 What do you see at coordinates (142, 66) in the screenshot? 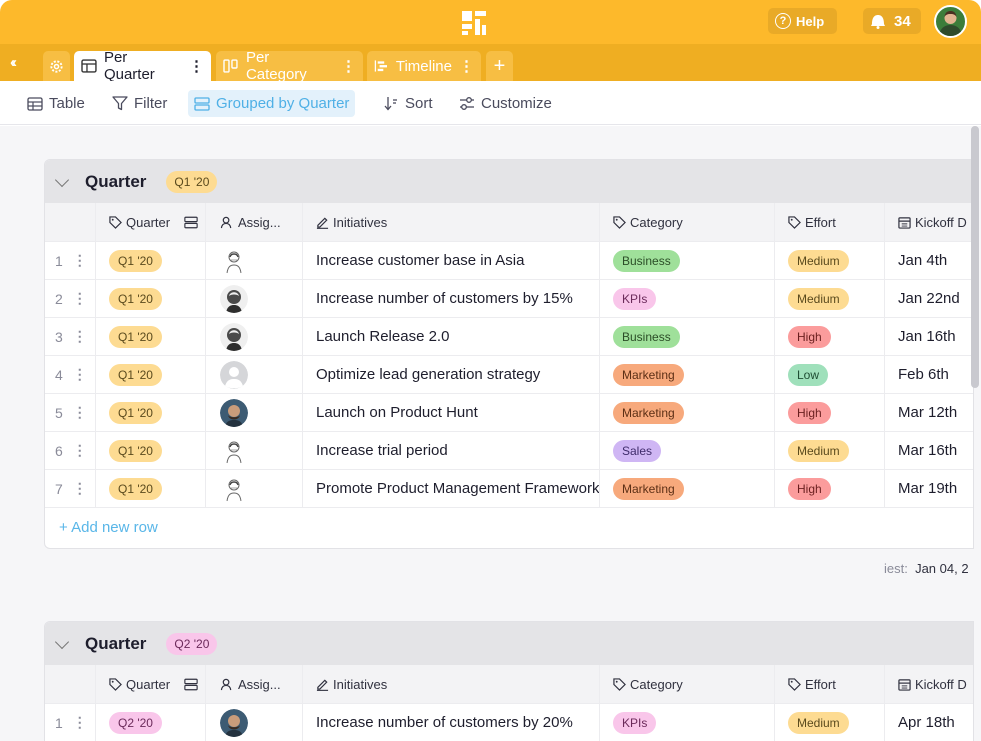
I see `tab-per-quarter: Per Quarter ⋮` at bounding box center [142, 66].